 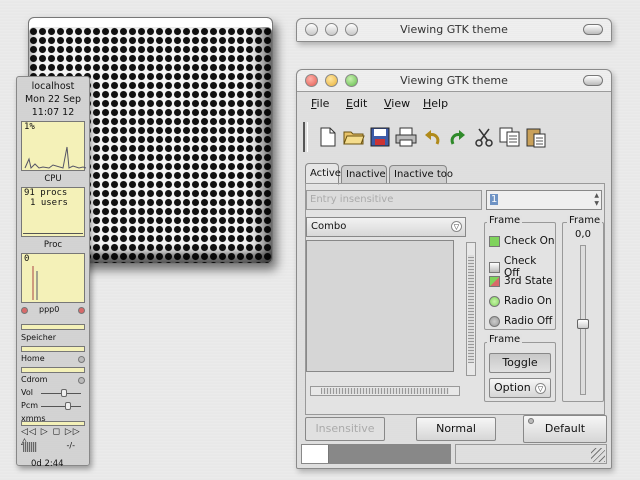 What do you see at coordinates (583, 308) in the screenshot?
I see `frame-scale: Frame 0,0` at bounding box center [583, 308].